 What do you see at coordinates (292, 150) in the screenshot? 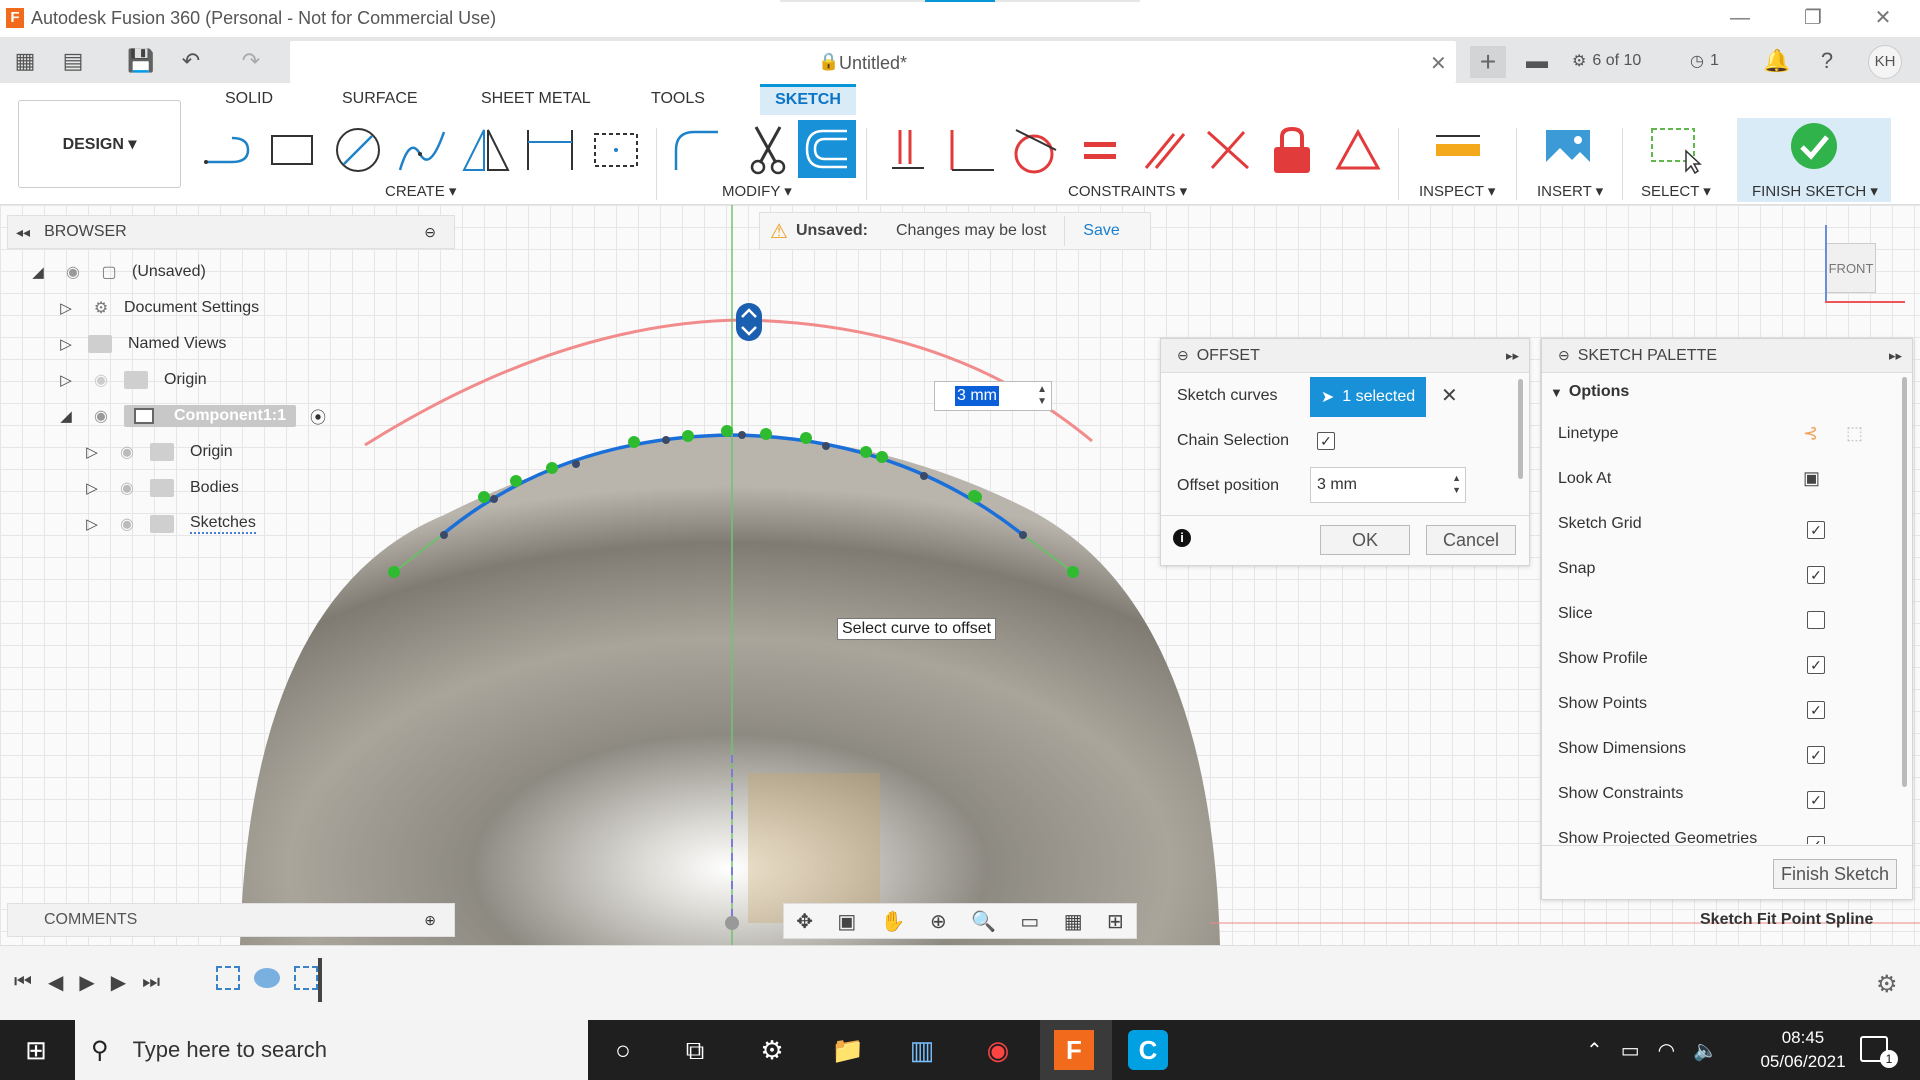
I see `rectangle-tool-icon` at bounding box center [292, 150].